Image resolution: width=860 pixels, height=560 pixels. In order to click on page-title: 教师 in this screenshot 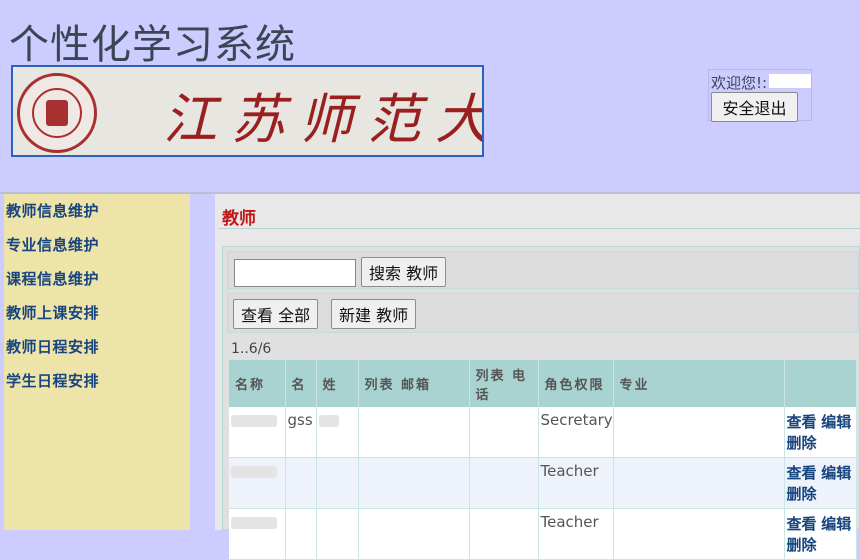, I will do `click(239, 219)`.